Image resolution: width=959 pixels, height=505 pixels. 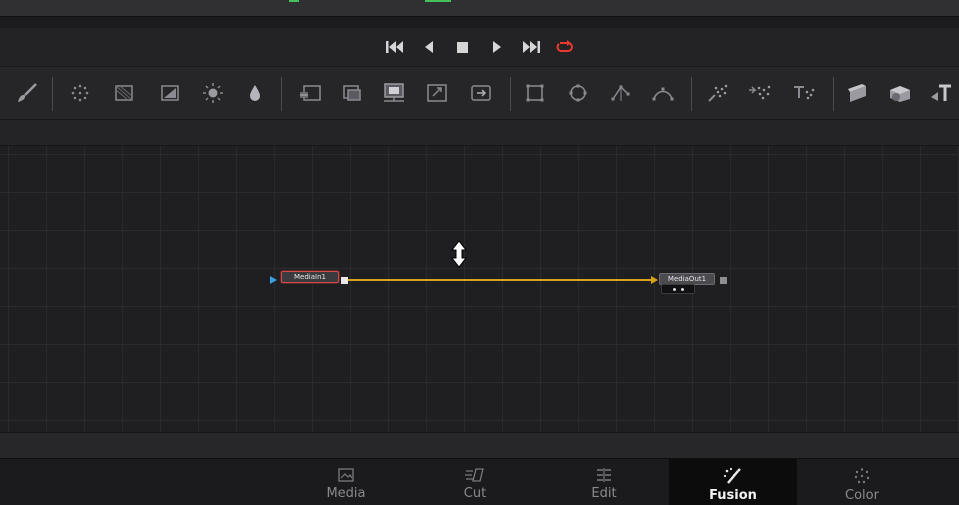 I want to click on media-out-output-port, so click(x=723, y=280).